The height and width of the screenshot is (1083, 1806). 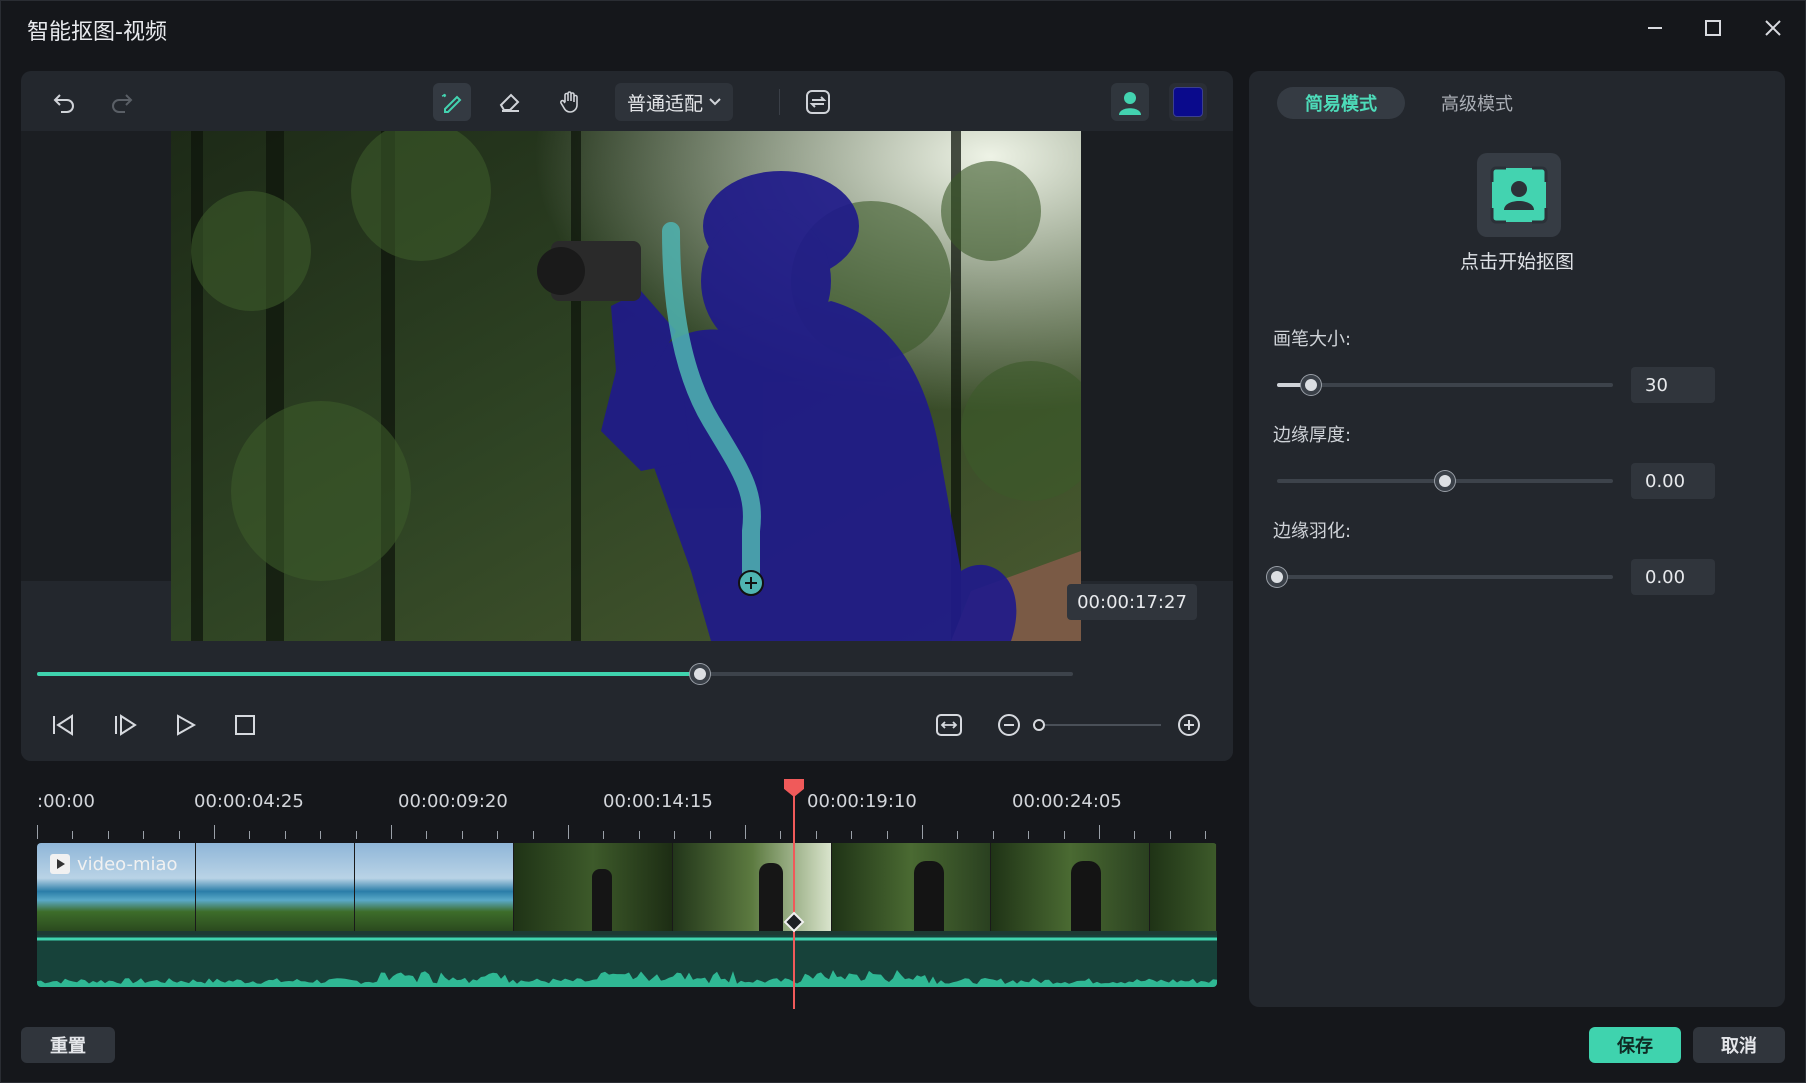 What do you see at coordinates (794, 894) in the screenshot?
I see `playhead` at bounding box center [794, 894].